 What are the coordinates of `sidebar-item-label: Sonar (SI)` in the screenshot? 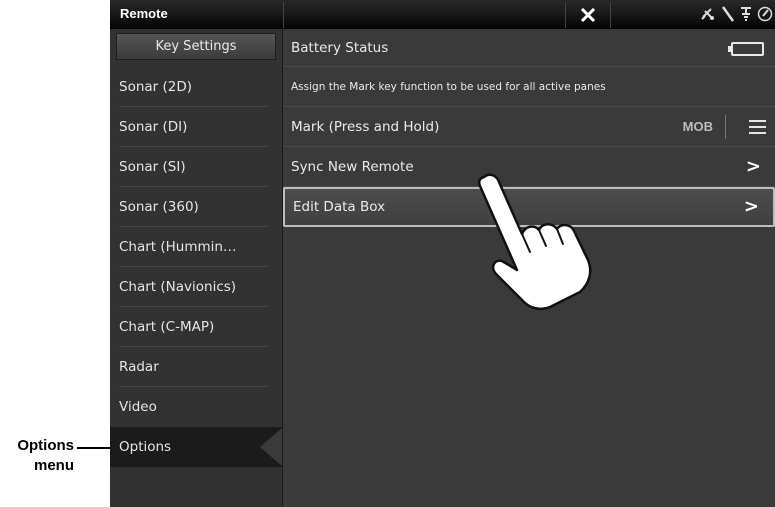 It's located at (152, 167).